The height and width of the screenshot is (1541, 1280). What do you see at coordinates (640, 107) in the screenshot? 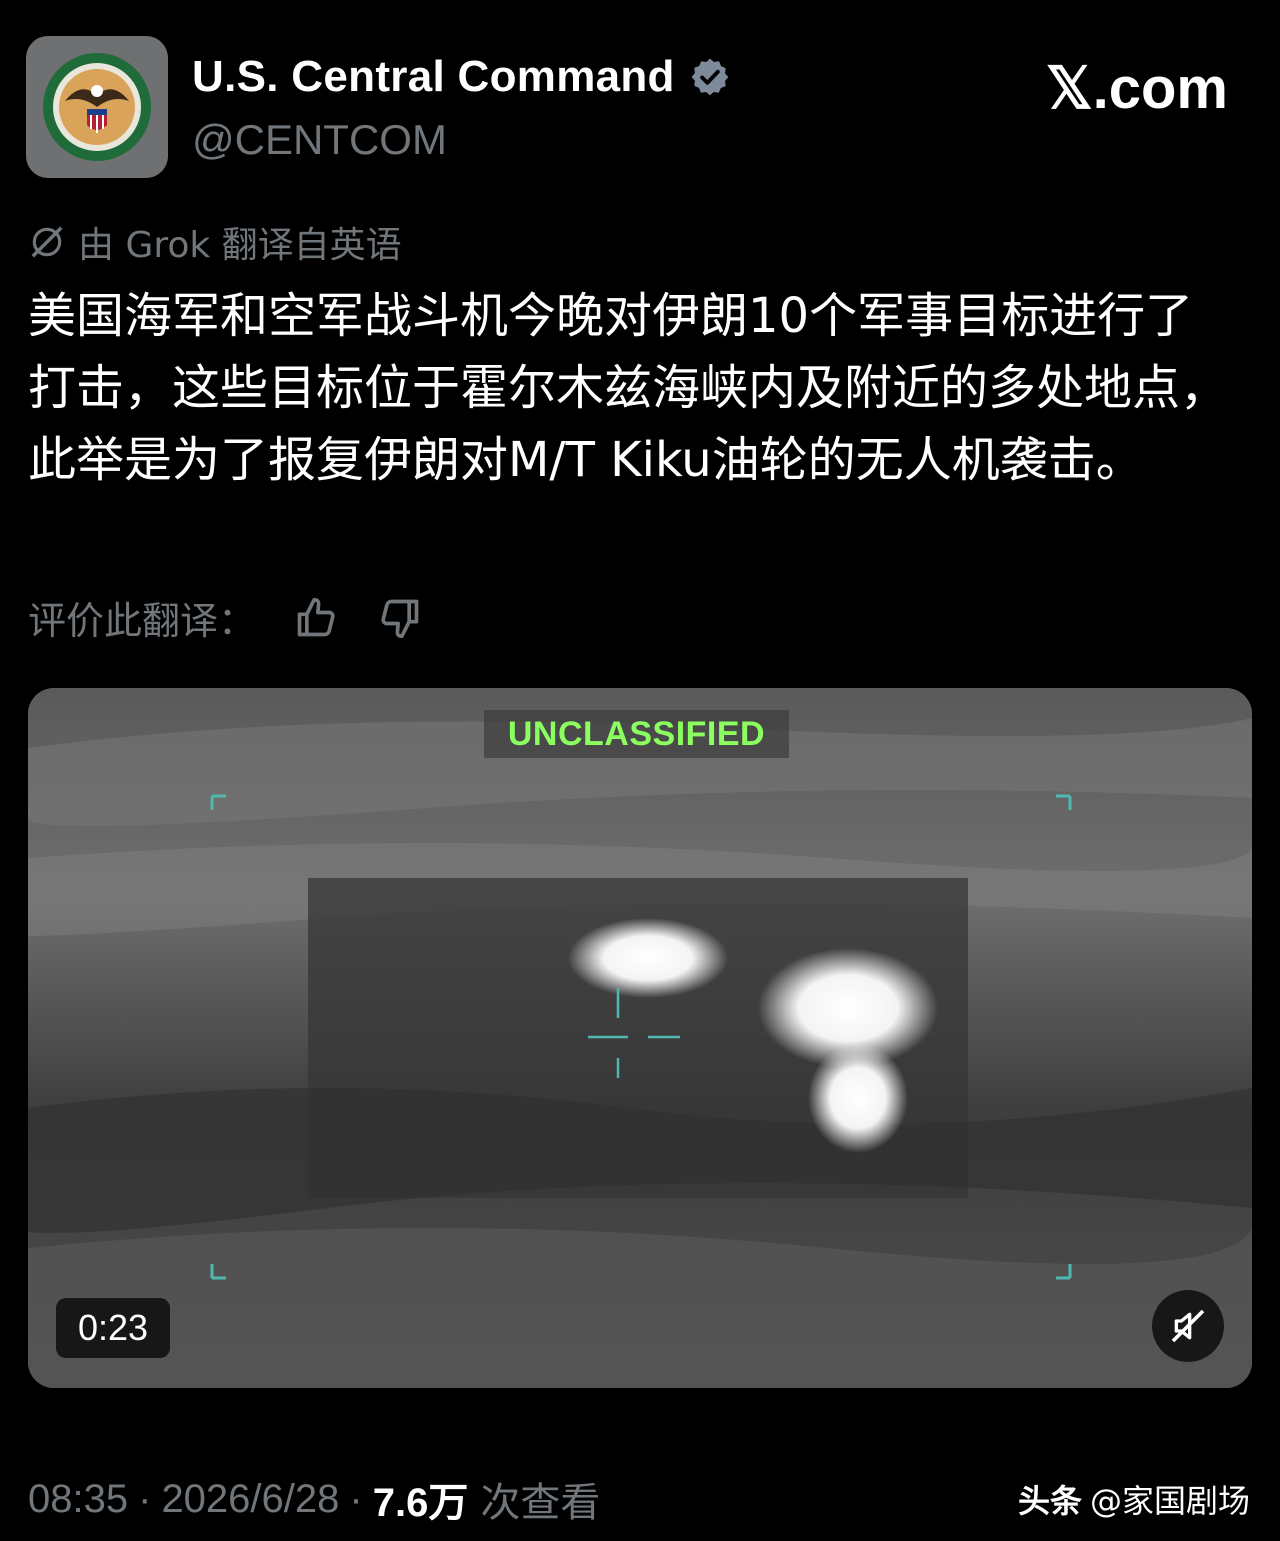
I see `tweet-header: U.S. Central Command @CENTCOM 𝕏.com` at bounding box center [640, 107].